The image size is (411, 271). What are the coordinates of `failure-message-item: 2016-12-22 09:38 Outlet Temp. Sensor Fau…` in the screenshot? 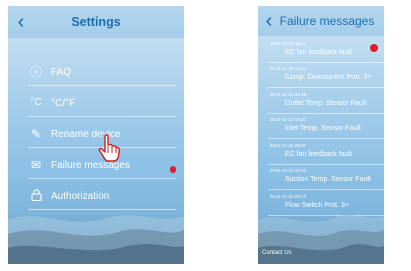 It's located at (321, 101).